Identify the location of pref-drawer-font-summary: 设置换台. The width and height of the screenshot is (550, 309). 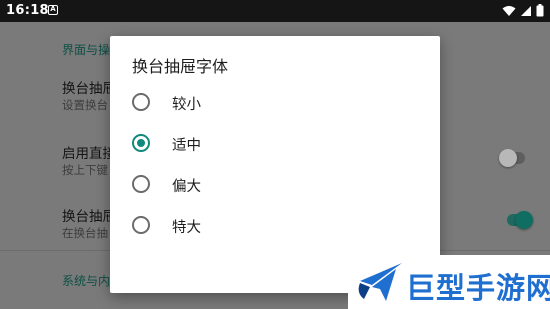
(85, 105).